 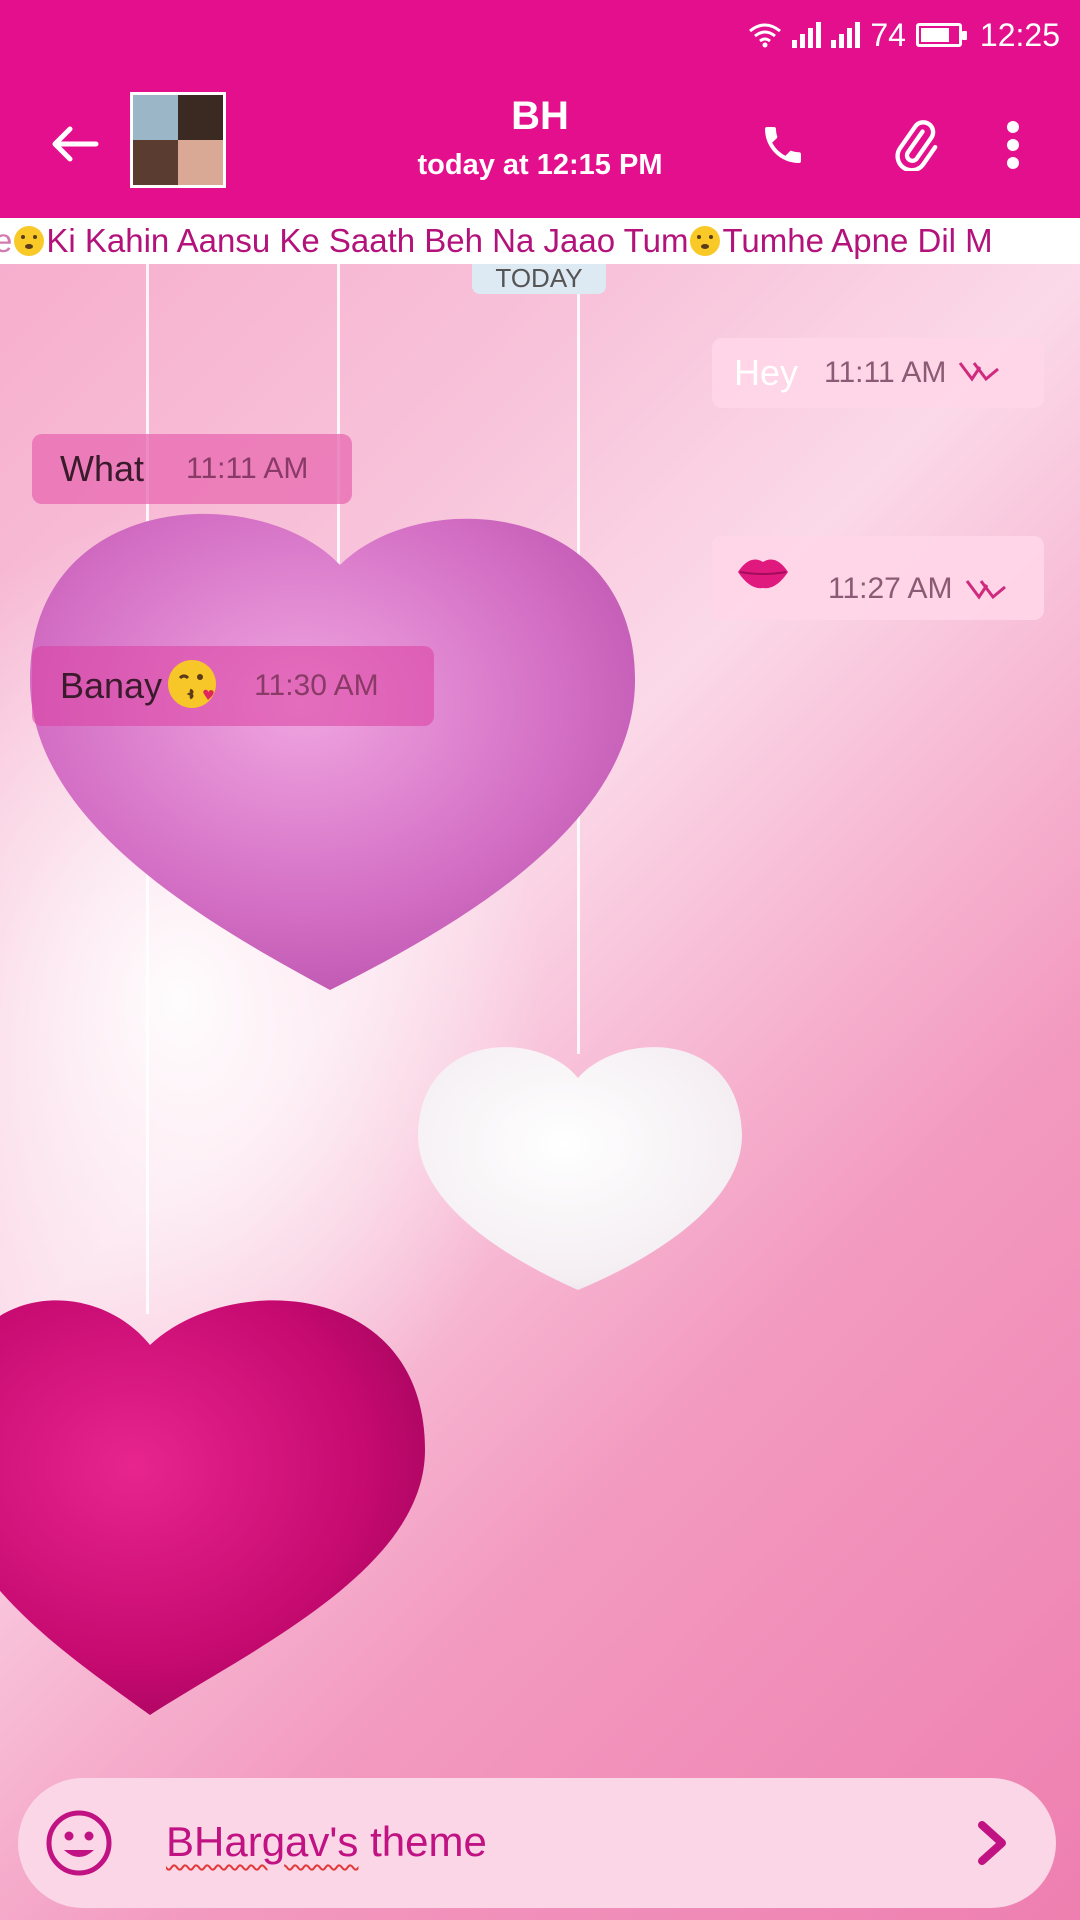 I want to click on wifi-icon, so click(x=765, y=35).